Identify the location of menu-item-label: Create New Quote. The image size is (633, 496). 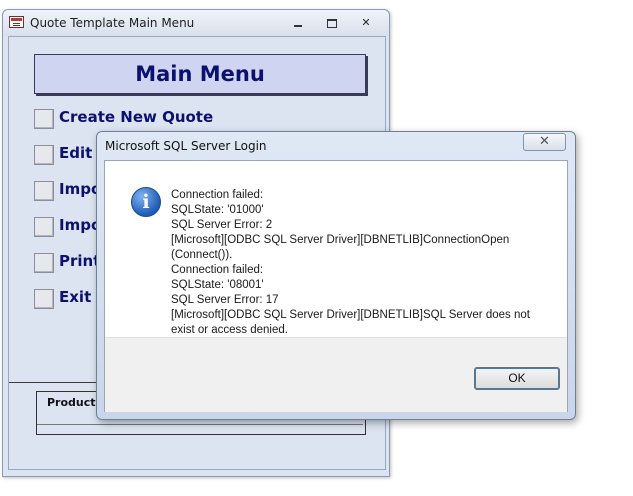
(136, 117).